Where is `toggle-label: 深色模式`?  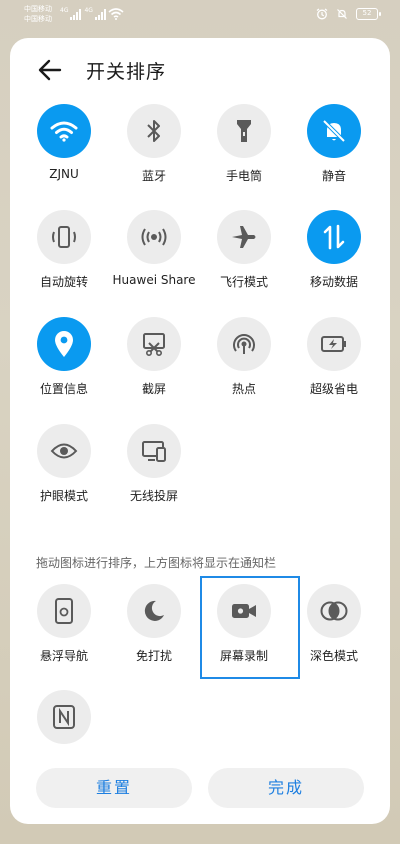
toggle-label: 深色模式 is located at coordinates (333, 656).